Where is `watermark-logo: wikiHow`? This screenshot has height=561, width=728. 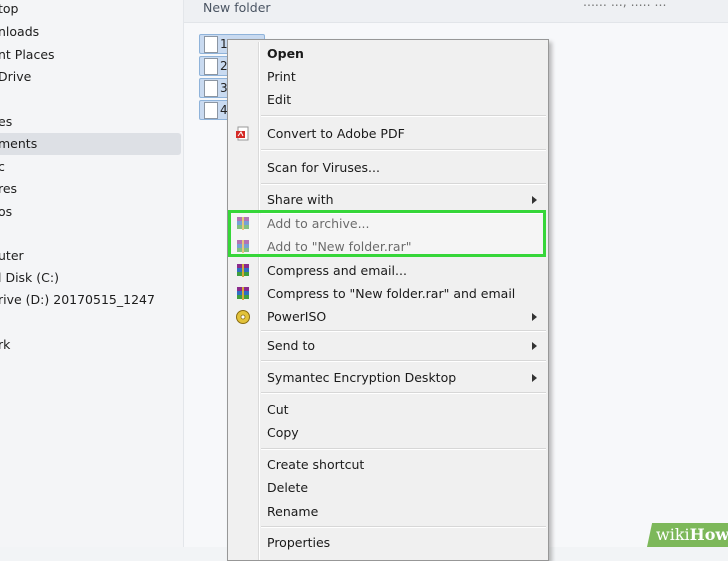 watermark-logo: wikiHow is located at coordinates (692, 534).